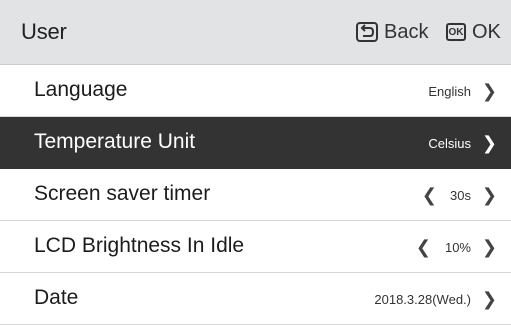 The image size is (511, 325). What do you see at coordinates (460, 195) in the screenshot?
I see `menu-item-value: 30s` at bounding box center [460, 195].